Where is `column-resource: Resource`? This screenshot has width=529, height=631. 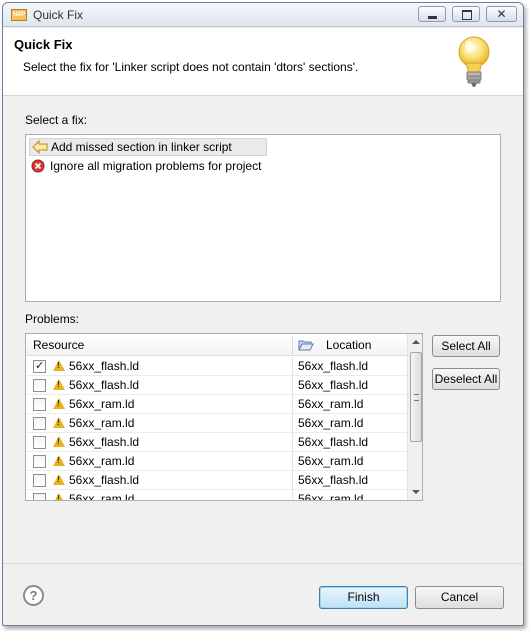
column-resource: Resource is located at coordinates (58, 345).